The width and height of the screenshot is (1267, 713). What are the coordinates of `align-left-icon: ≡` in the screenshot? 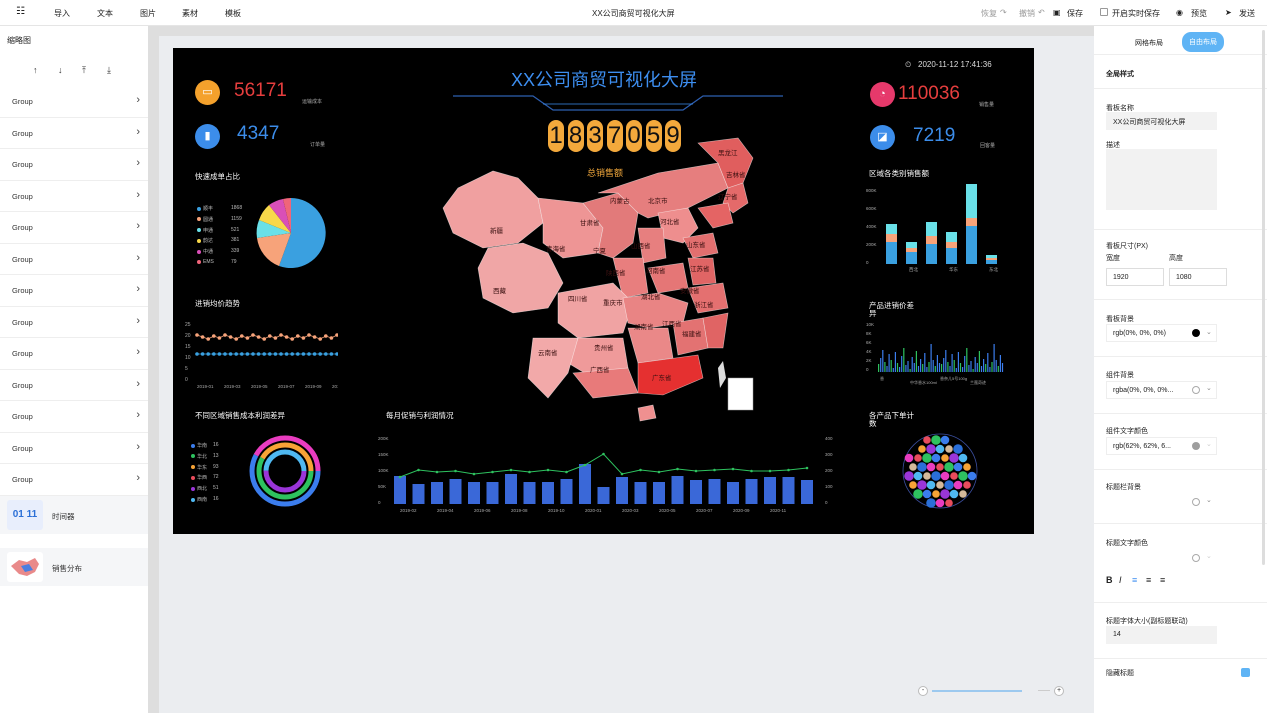 It's located at (1134, 580).